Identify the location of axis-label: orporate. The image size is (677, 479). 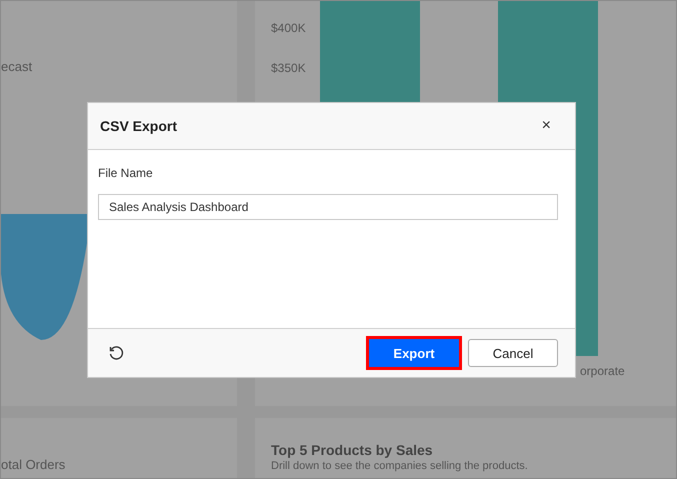
(602, 371).